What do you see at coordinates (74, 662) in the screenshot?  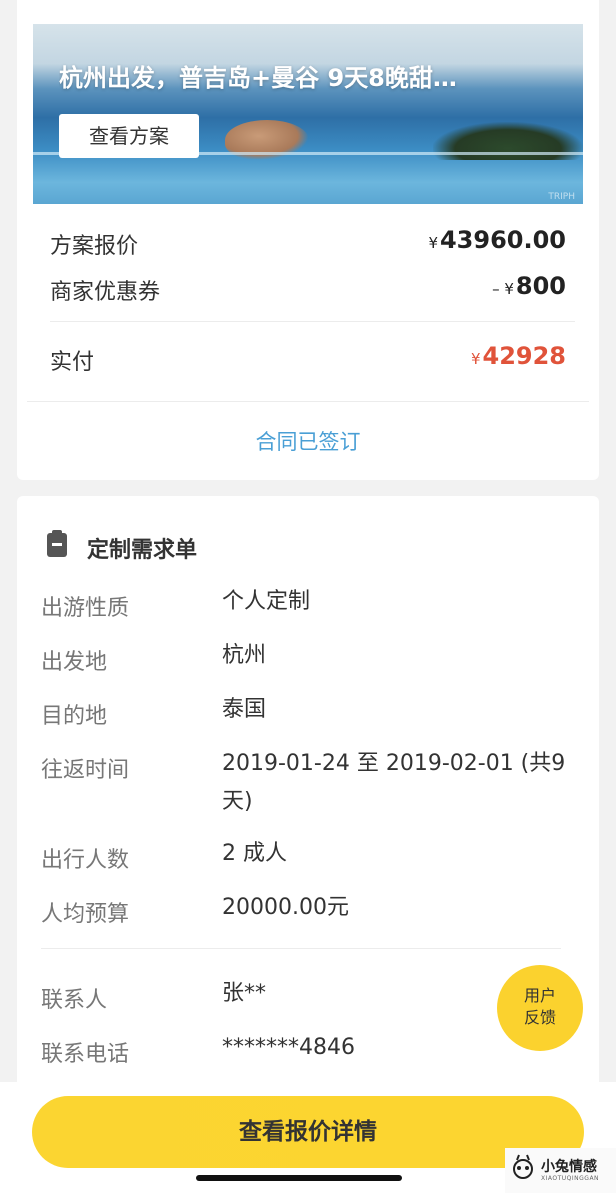 I see `info-key: 出发地` at bounding box center [74, 662].